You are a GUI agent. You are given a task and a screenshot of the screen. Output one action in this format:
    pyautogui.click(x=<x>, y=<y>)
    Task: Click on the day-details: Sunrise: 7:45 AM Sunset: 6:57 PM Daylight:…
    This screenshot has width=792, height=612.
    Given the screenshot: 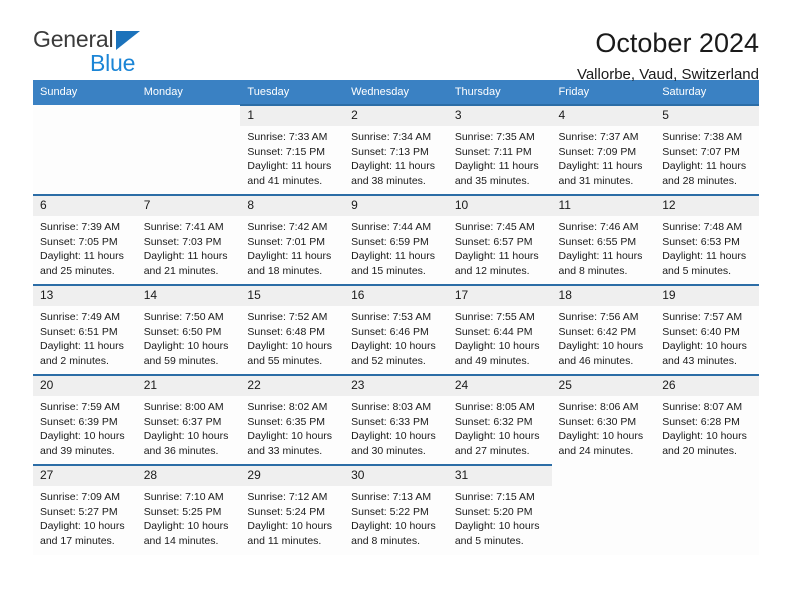 What is the action you would take?
    pyautogui.click(x=500, y=247)
    